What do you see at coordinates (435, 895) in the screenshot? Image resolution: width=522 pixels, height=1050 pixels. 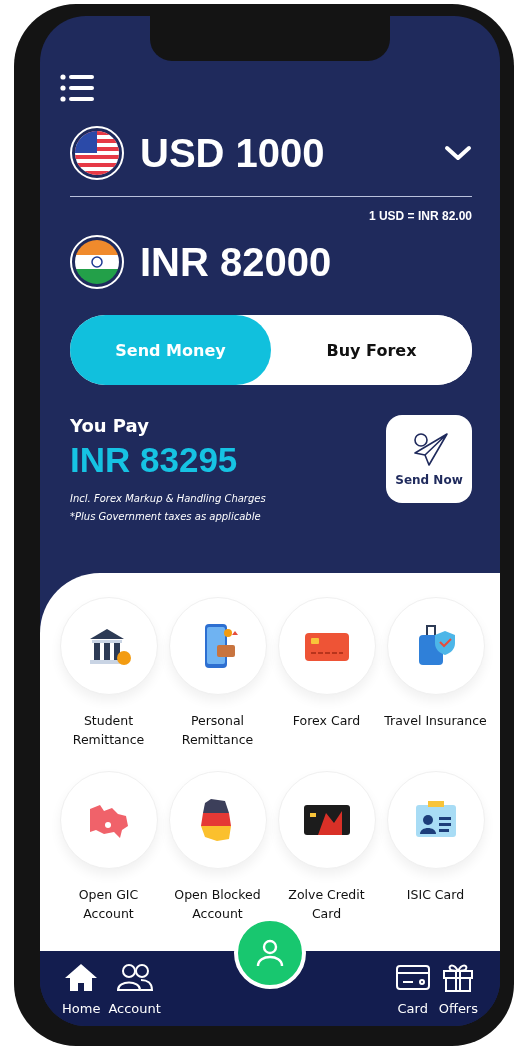 I see `service-label: ISIC Card` at bounding box center [435, 895].